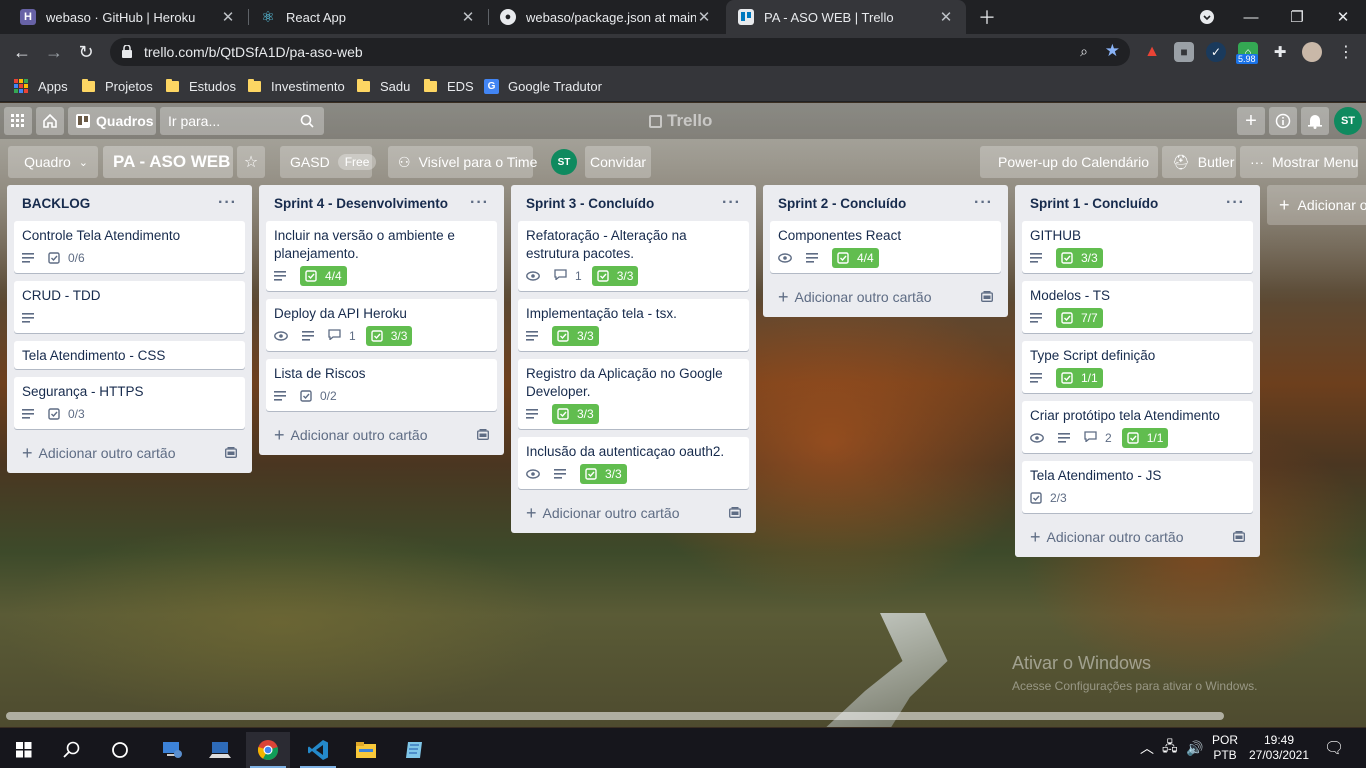 This screenshot has height=768, width=1366. What do you see at coordinates (120, 750) in the screenshot?
I see `task-view-icon` at bounding box center [120, 750].